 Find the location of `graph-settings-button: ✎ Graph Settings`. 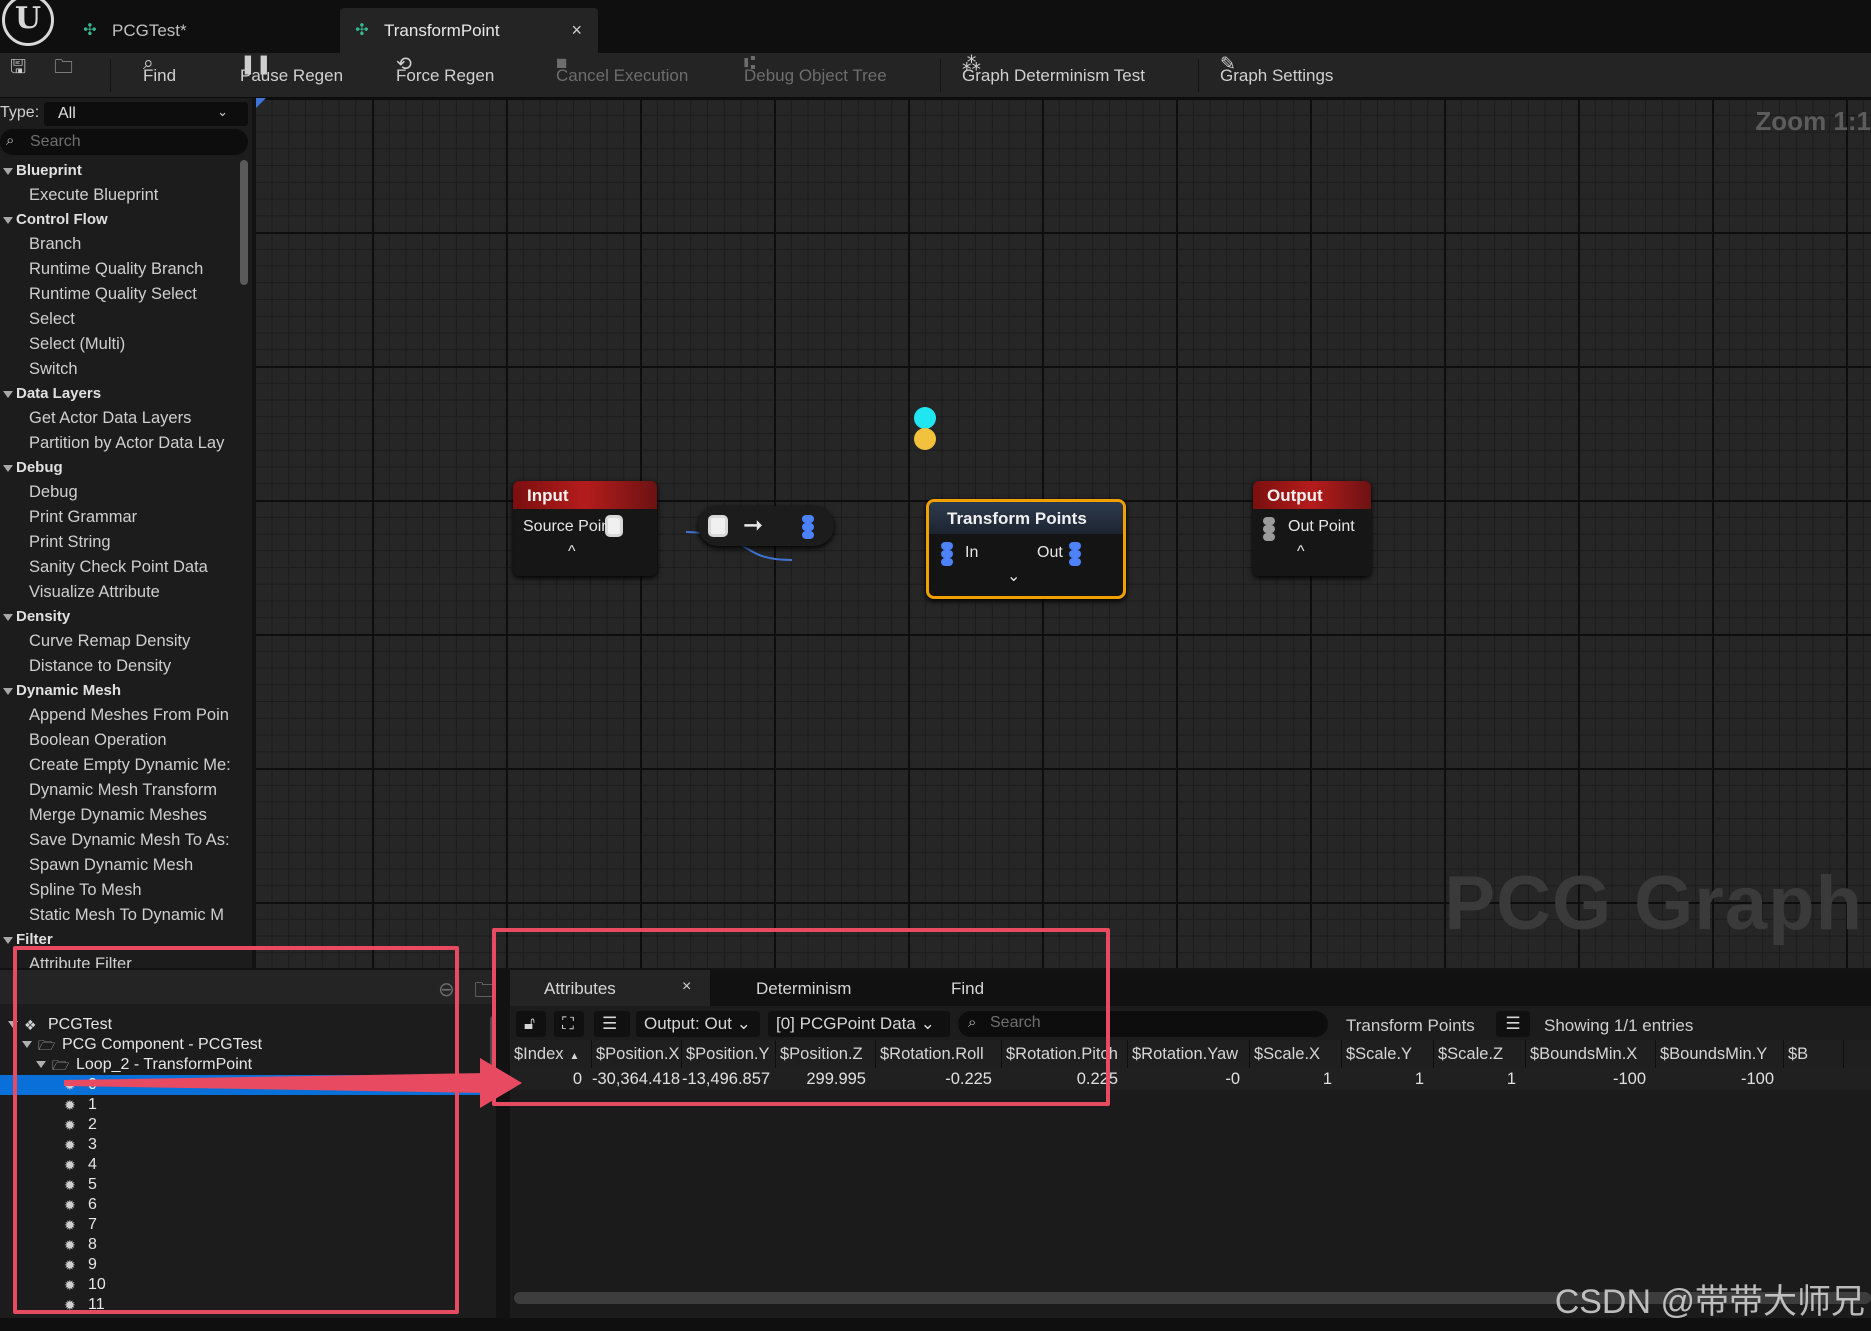

graph-settings-button: ✎ Graph Settings is located at coordinates (1276, 75).